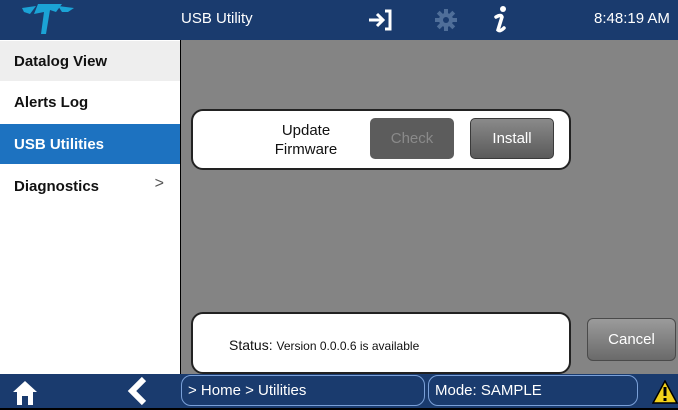 This screenshot has height=410, width=678. Describe the element at coordinates (306, 140) in the screenshot. I see `firmware-label: Update Firmware` at that location.